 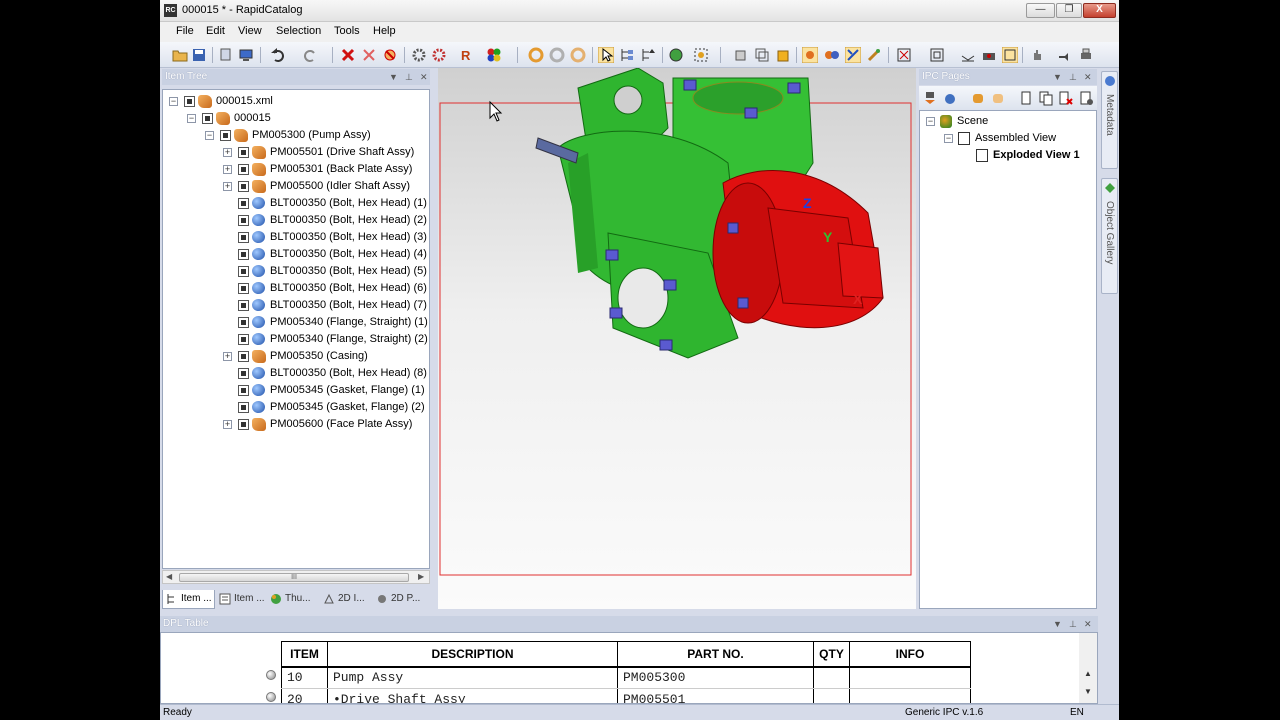 What do you see at coordinates (296, 356) in the screenshot?
I see `tree-row: + PM005350 (Casing)` at bounding box center [296, 356].